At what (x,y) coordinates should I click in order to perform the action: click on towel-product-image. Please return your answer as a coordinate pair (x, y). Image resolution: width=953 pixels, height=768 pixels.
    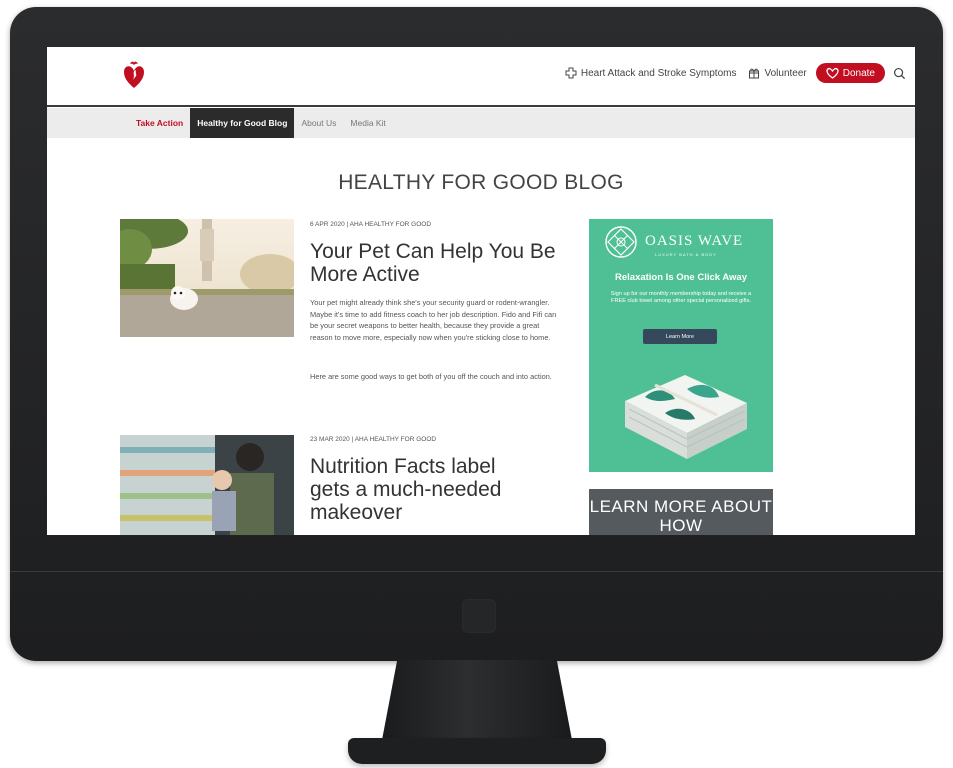
    Looking at the image, I should click on (686, 417).